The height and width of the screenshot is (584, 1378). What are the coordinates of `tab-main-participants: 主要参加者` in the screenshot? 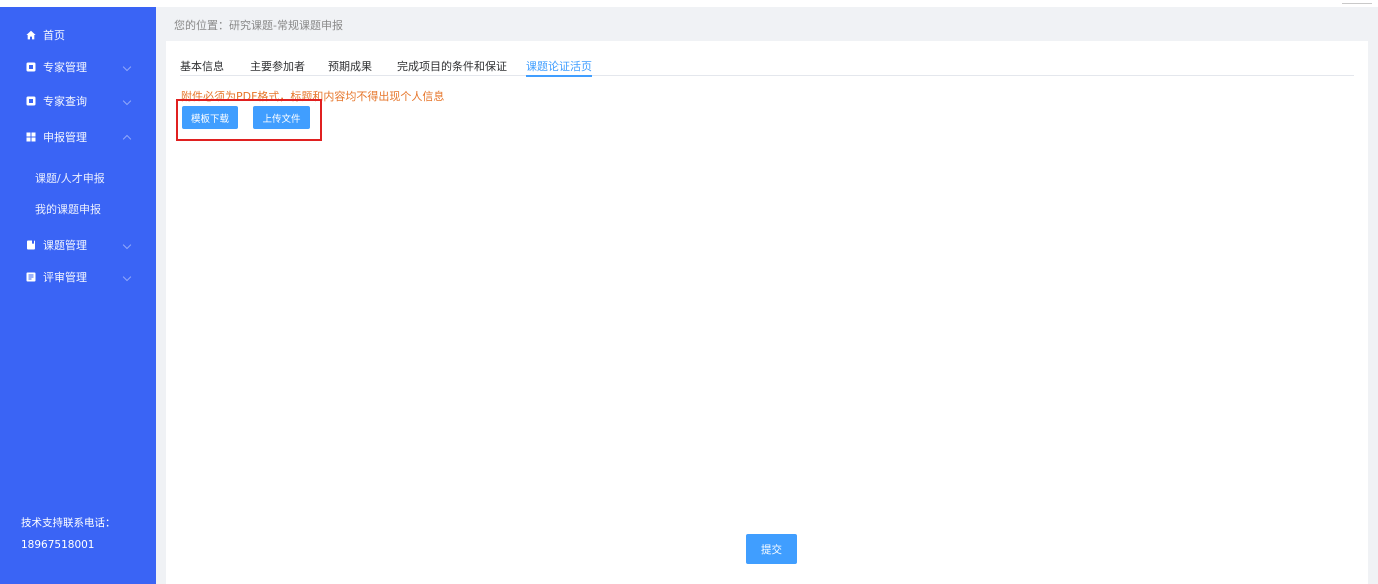 It's located at (277, 66).